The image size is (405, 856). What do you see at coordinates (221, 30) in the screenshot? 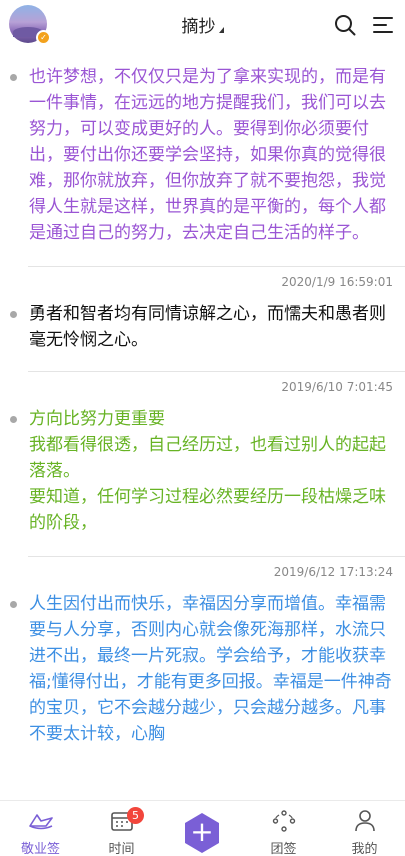
I see `caret-icon` at bounding box center [221, 30].